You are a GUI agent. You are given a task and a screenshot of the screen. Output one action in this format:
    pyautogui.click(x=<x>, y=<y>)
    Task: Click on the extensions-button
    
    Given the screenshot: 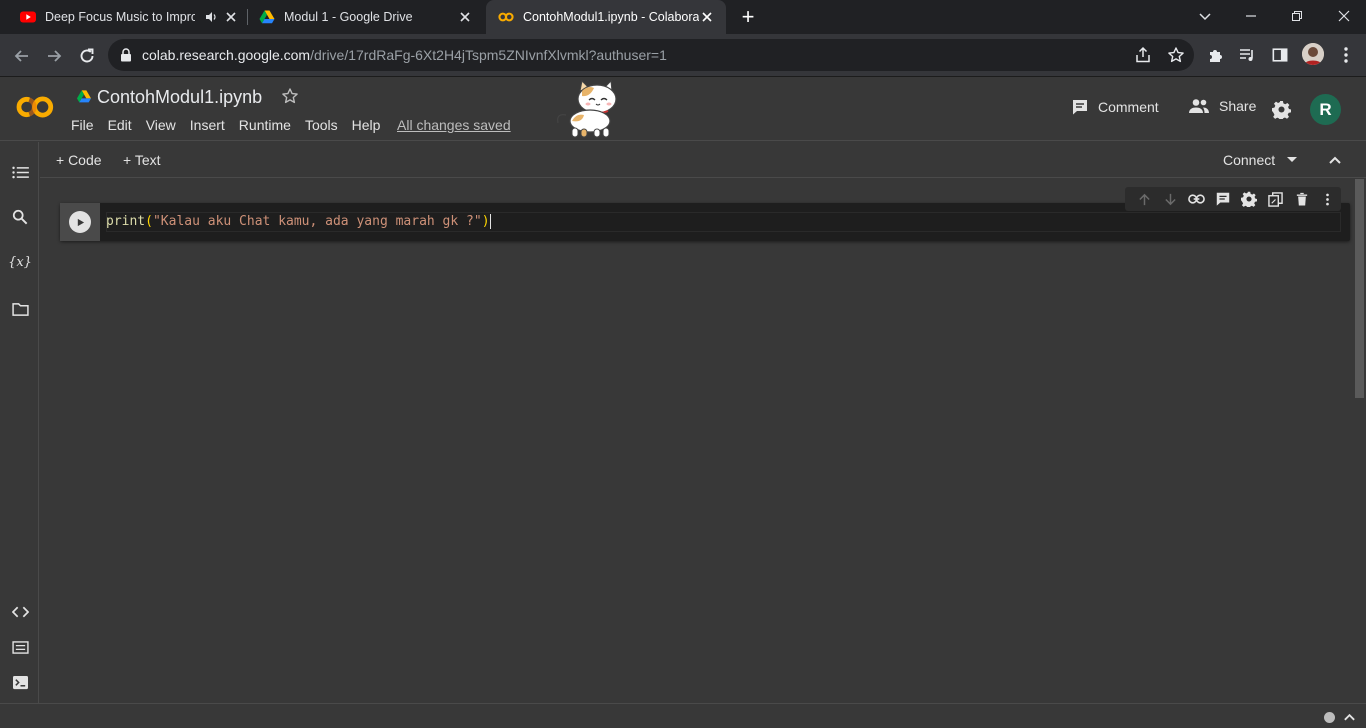 What is the action you would take?
    pyautogui.click(x=1216, y=55)
    